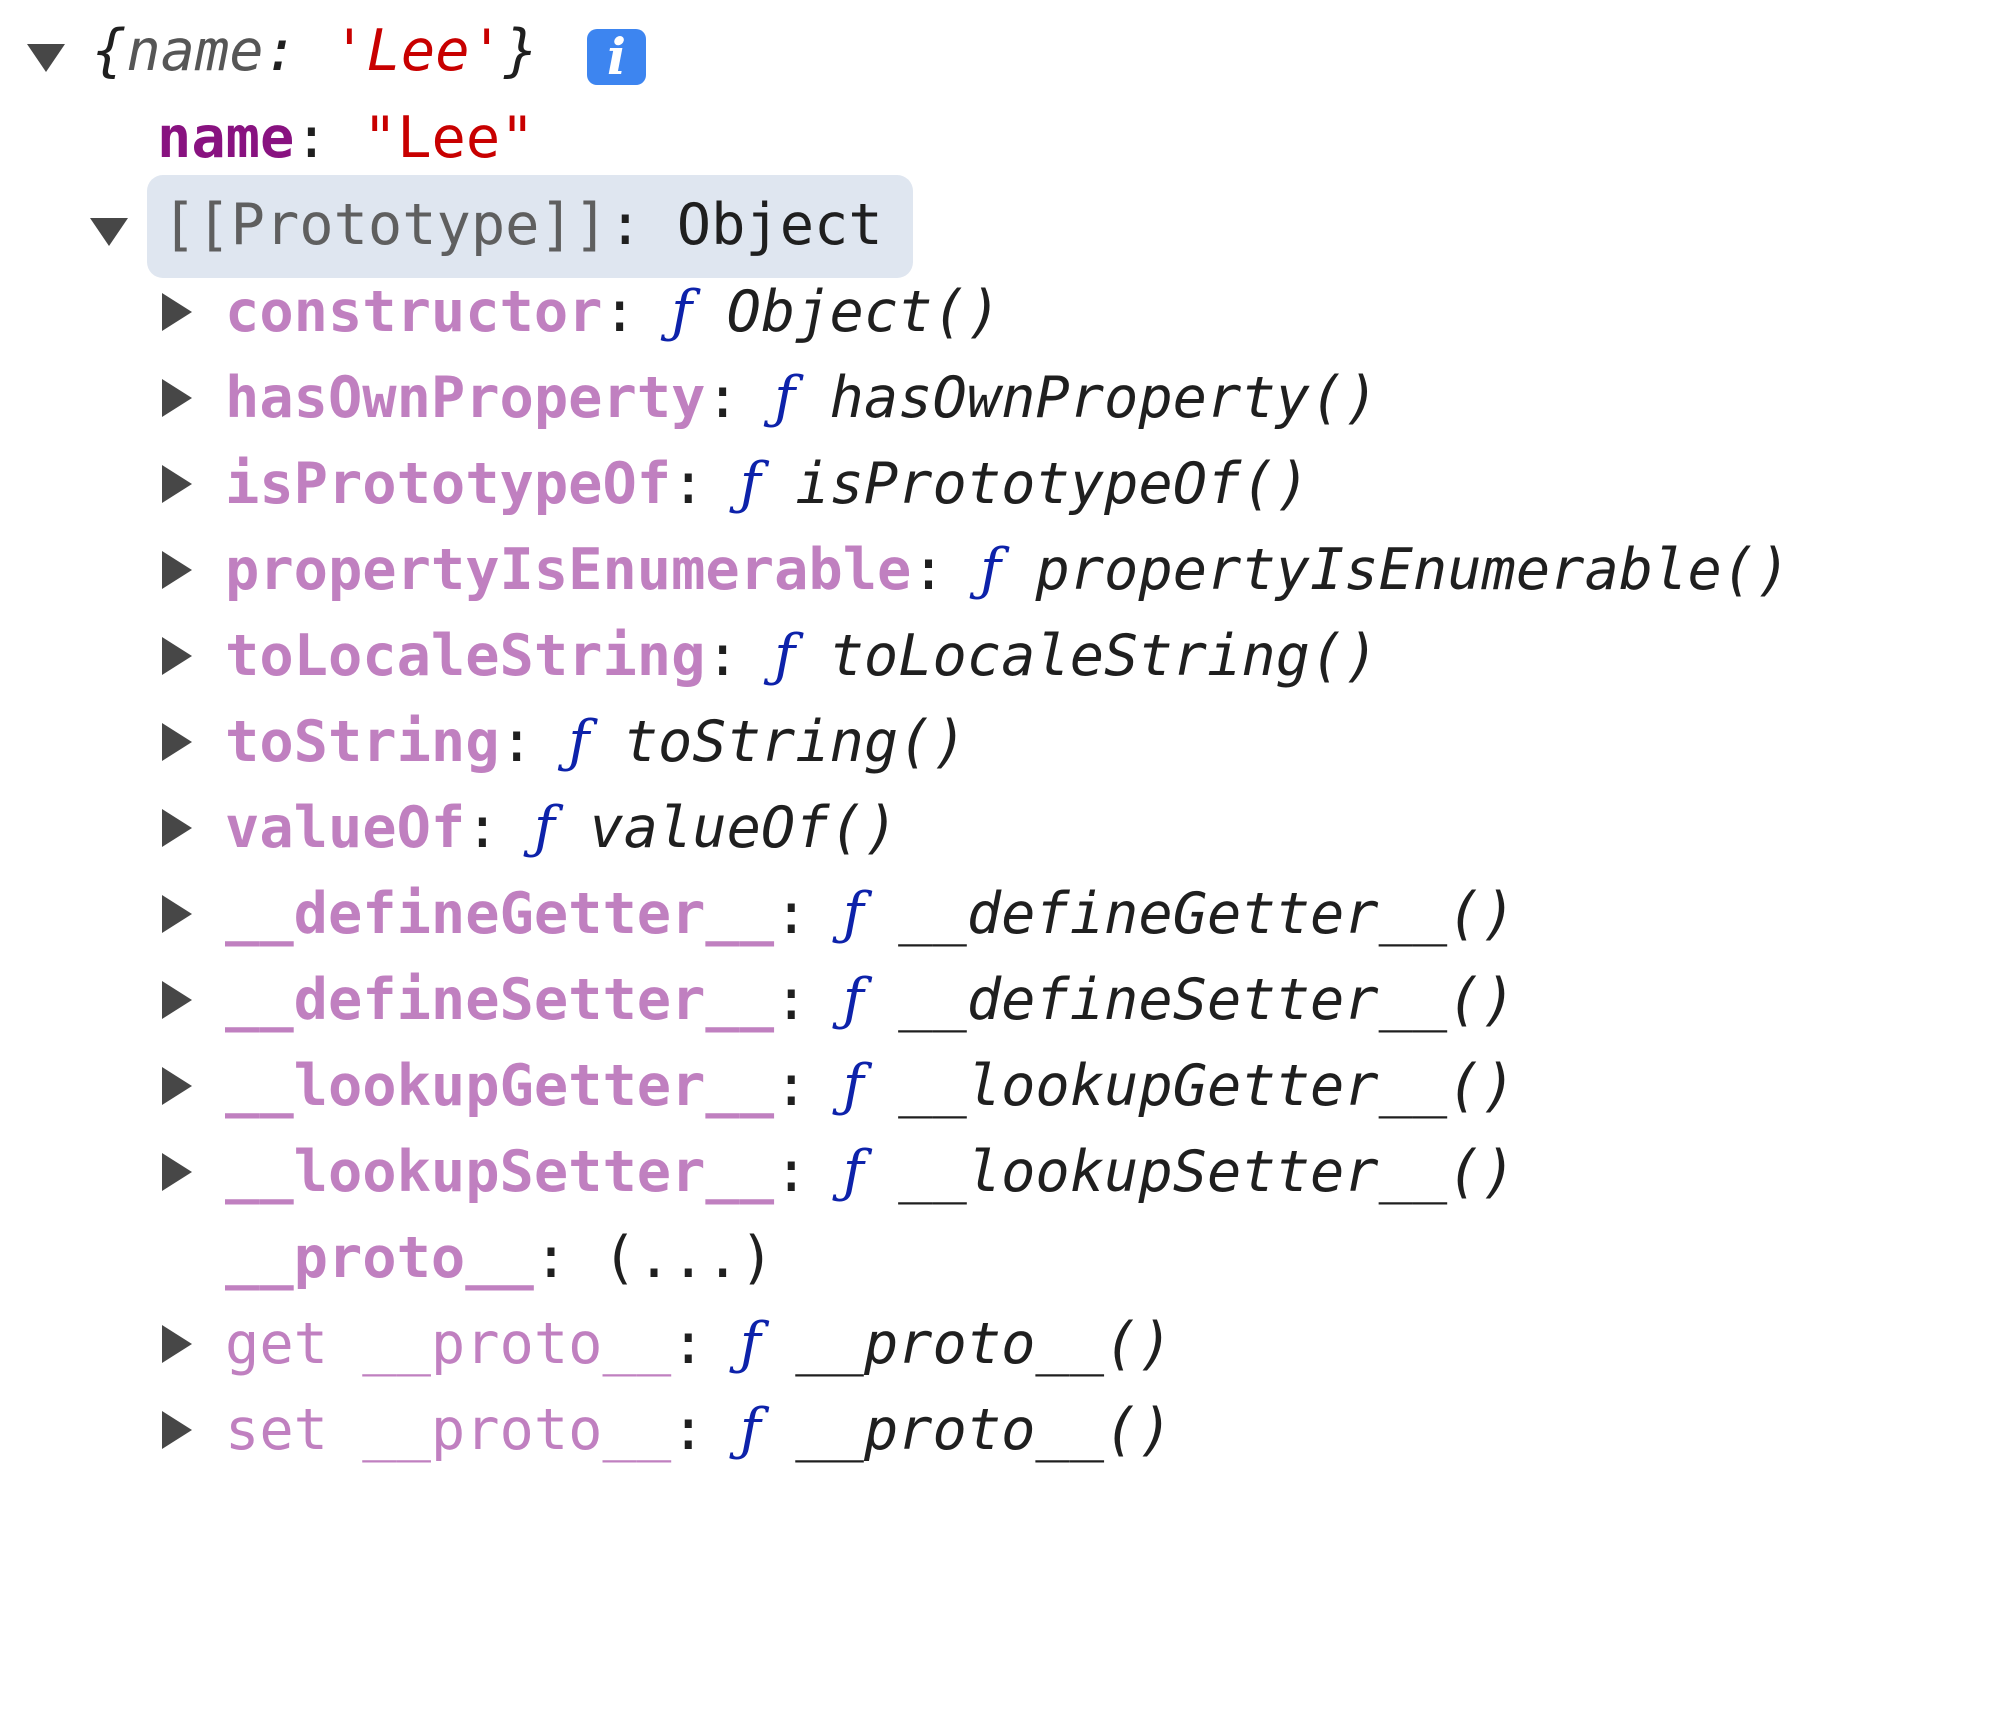 The height and width of the screenshot is (1731, 2000). What do you see at coordinates (385, 225) in the screenshot?
I see `prototype-label: [[Prototype]]` at bounding box center [385, 225].